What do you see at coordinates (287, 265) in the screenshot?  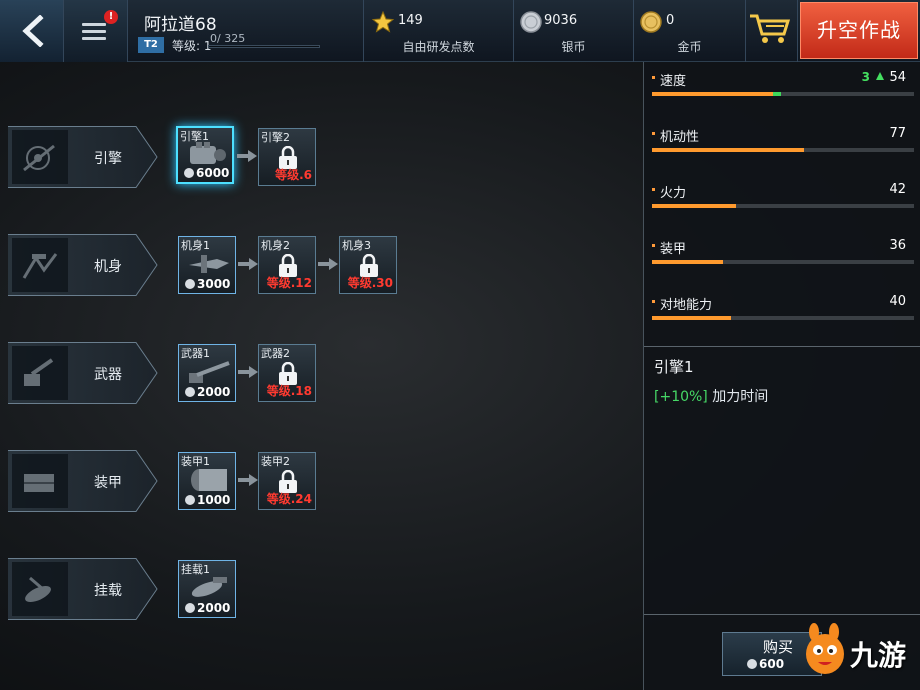 I see `module-airframe-2: 机身2 等级.12` at bounding box center [287, 265].